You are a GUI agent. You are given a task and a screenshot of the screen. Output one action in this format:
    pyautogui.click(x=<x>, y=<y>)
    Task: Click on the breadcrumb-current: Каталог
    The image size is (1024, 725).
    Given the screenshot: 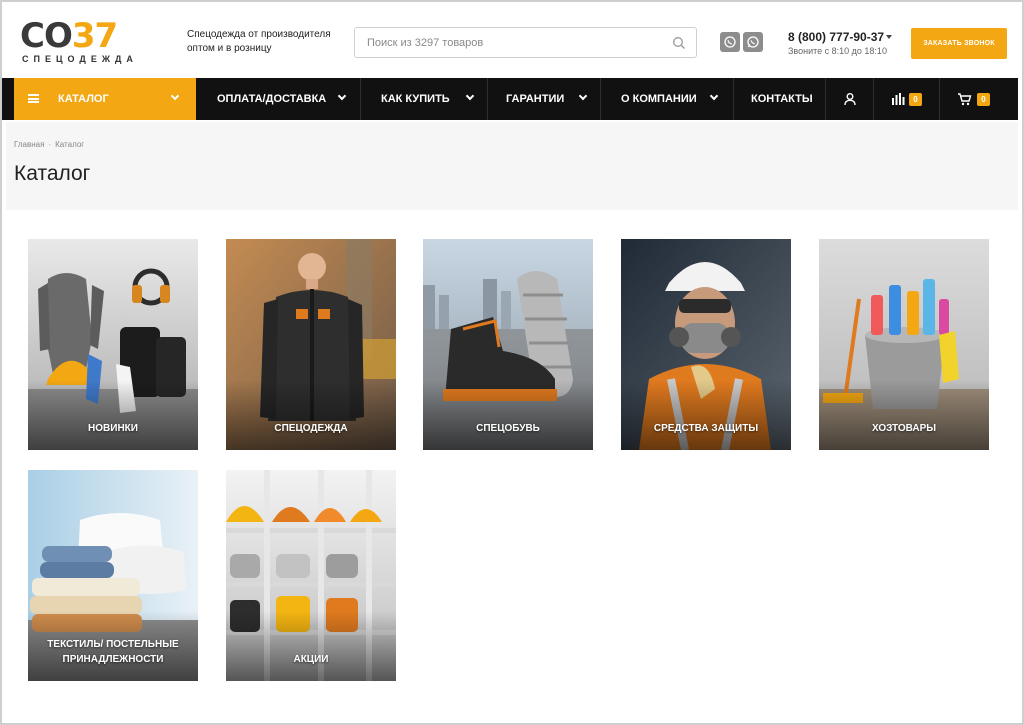 What is the action you would take?
    pyautogui.click(x=70, y=144)
    